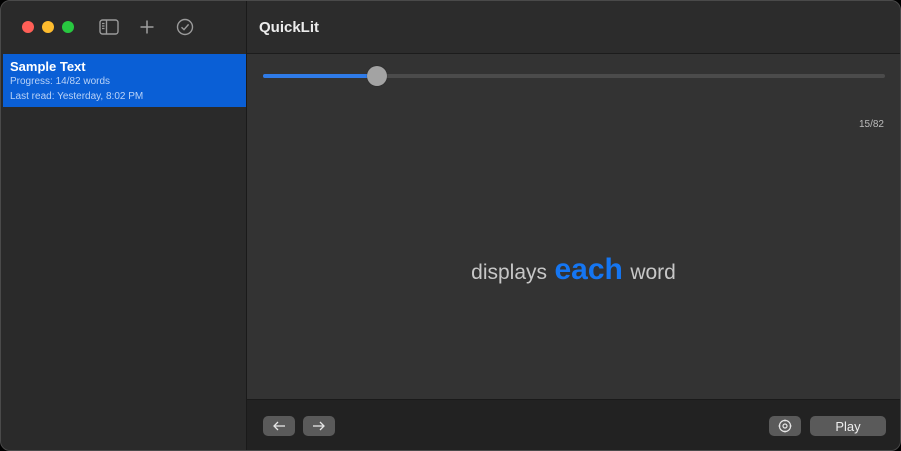  What do you see at coordinates (573, 27) in the screenshot?
I see `title-bar: QuickLit` at bounding box center [573, 27].